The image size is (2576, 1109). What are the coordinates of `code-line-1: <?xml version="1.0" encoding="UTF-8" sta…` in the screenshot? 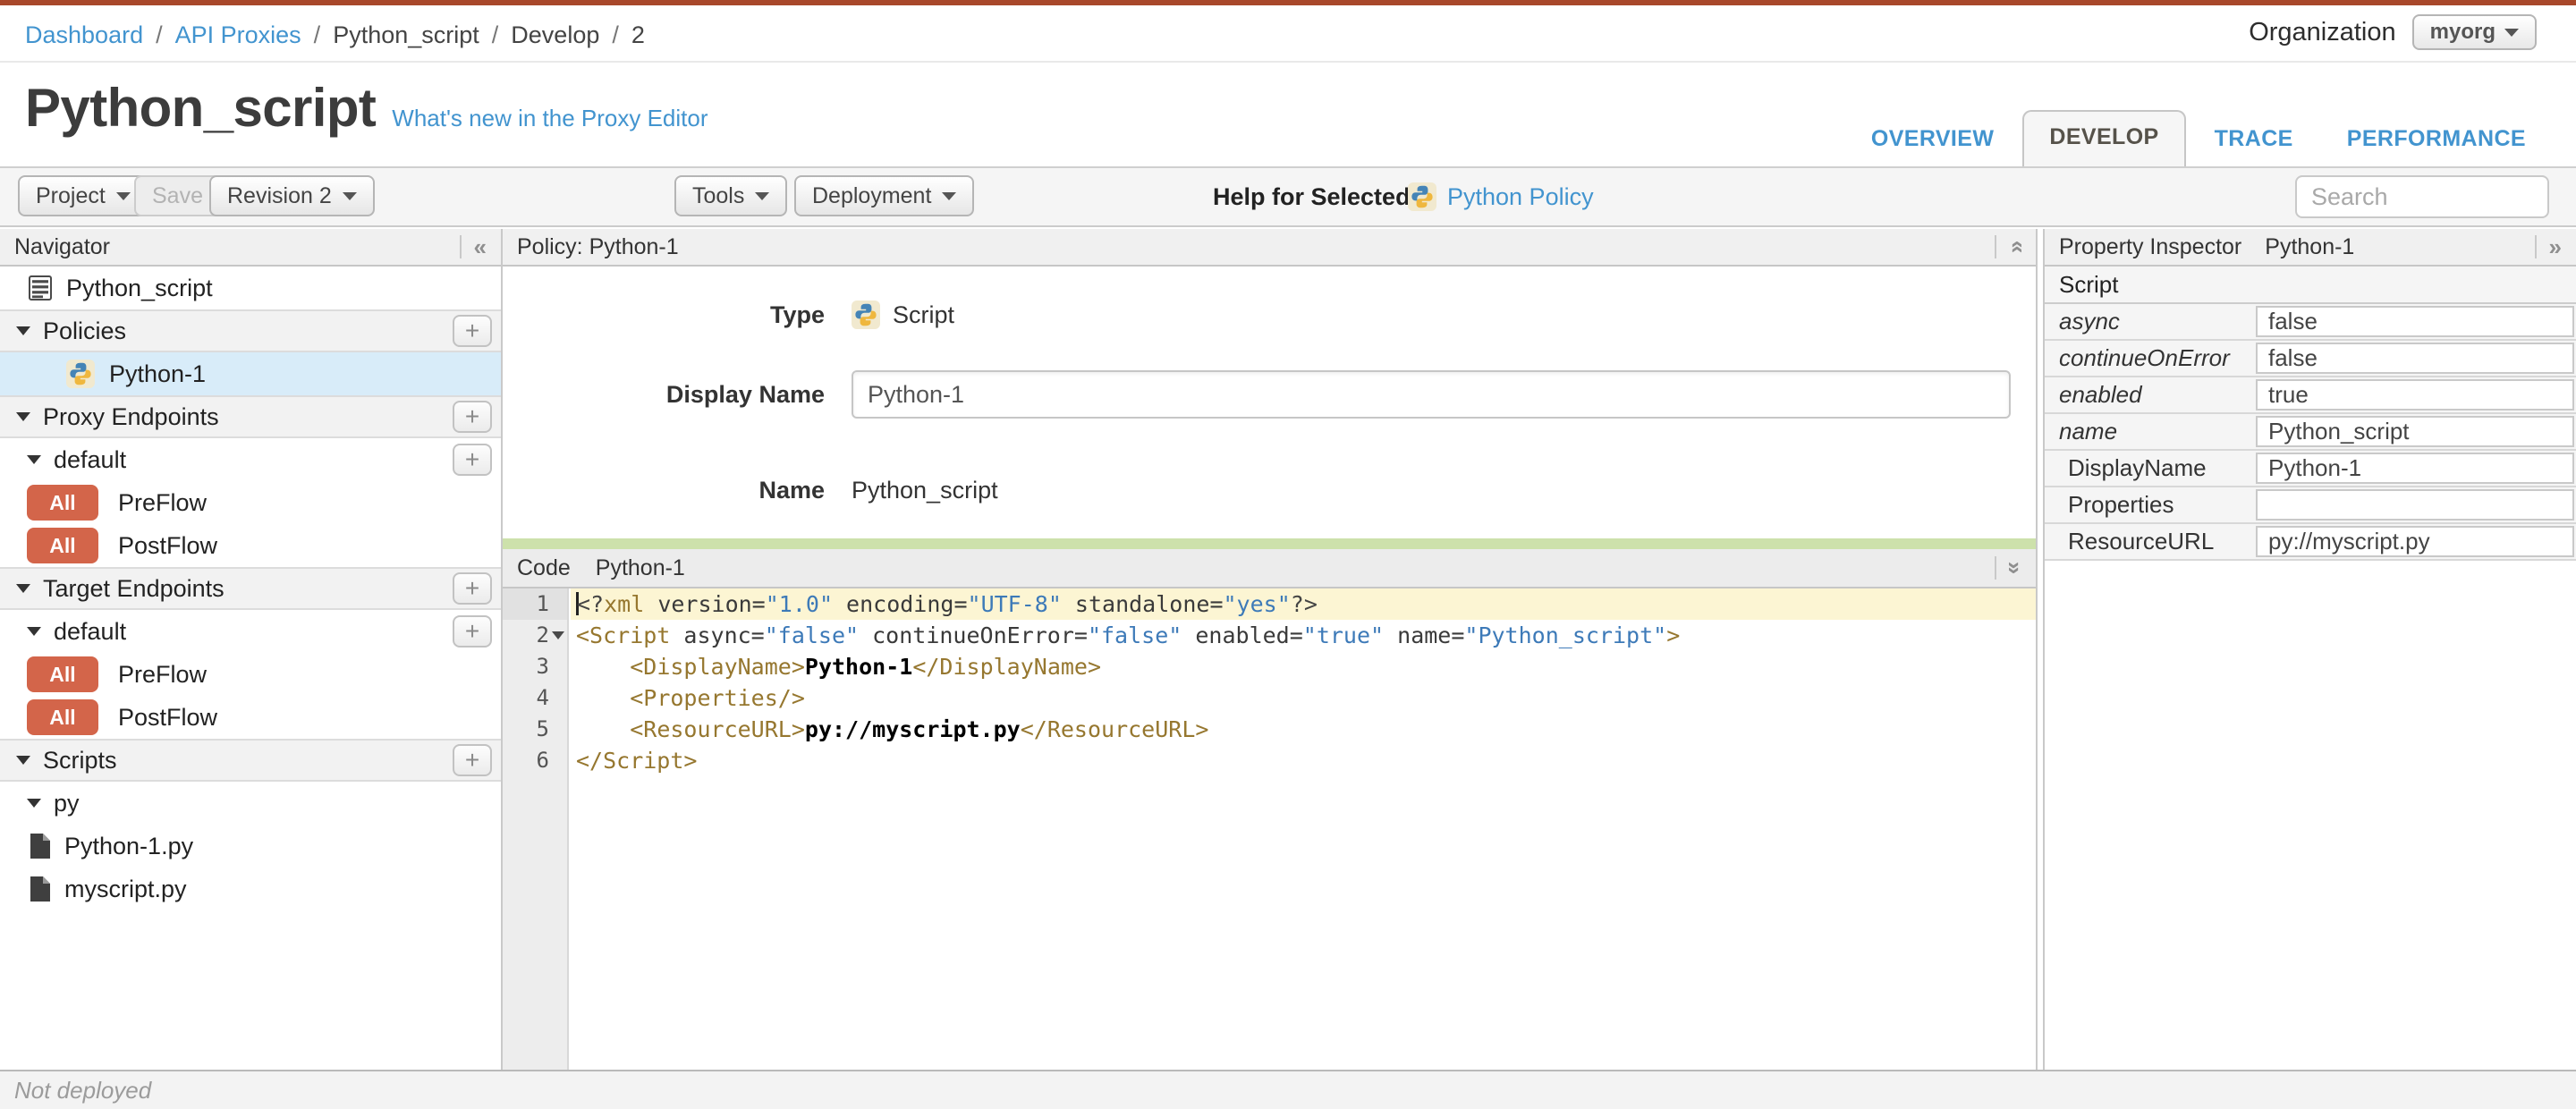 It's located at (1303, 604).